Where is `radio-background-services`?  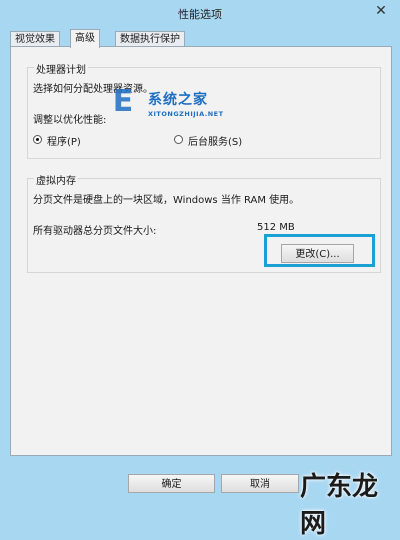
radio-background-services is located at coordinates (178, 139).